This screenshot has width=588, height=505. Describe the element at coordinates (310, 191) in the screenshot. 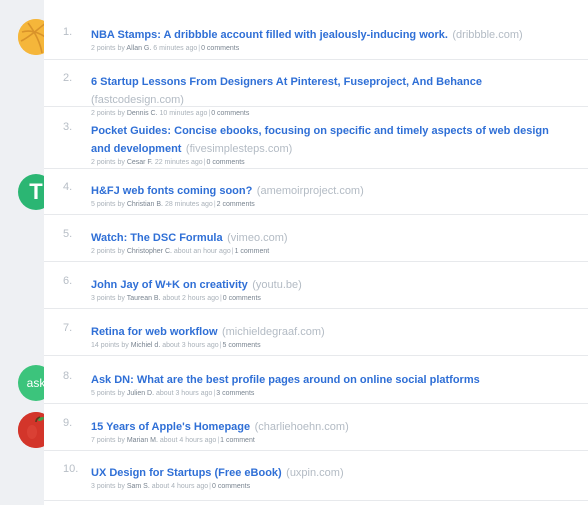

I see `story-domain: (amemoirproject.com)` at that location.